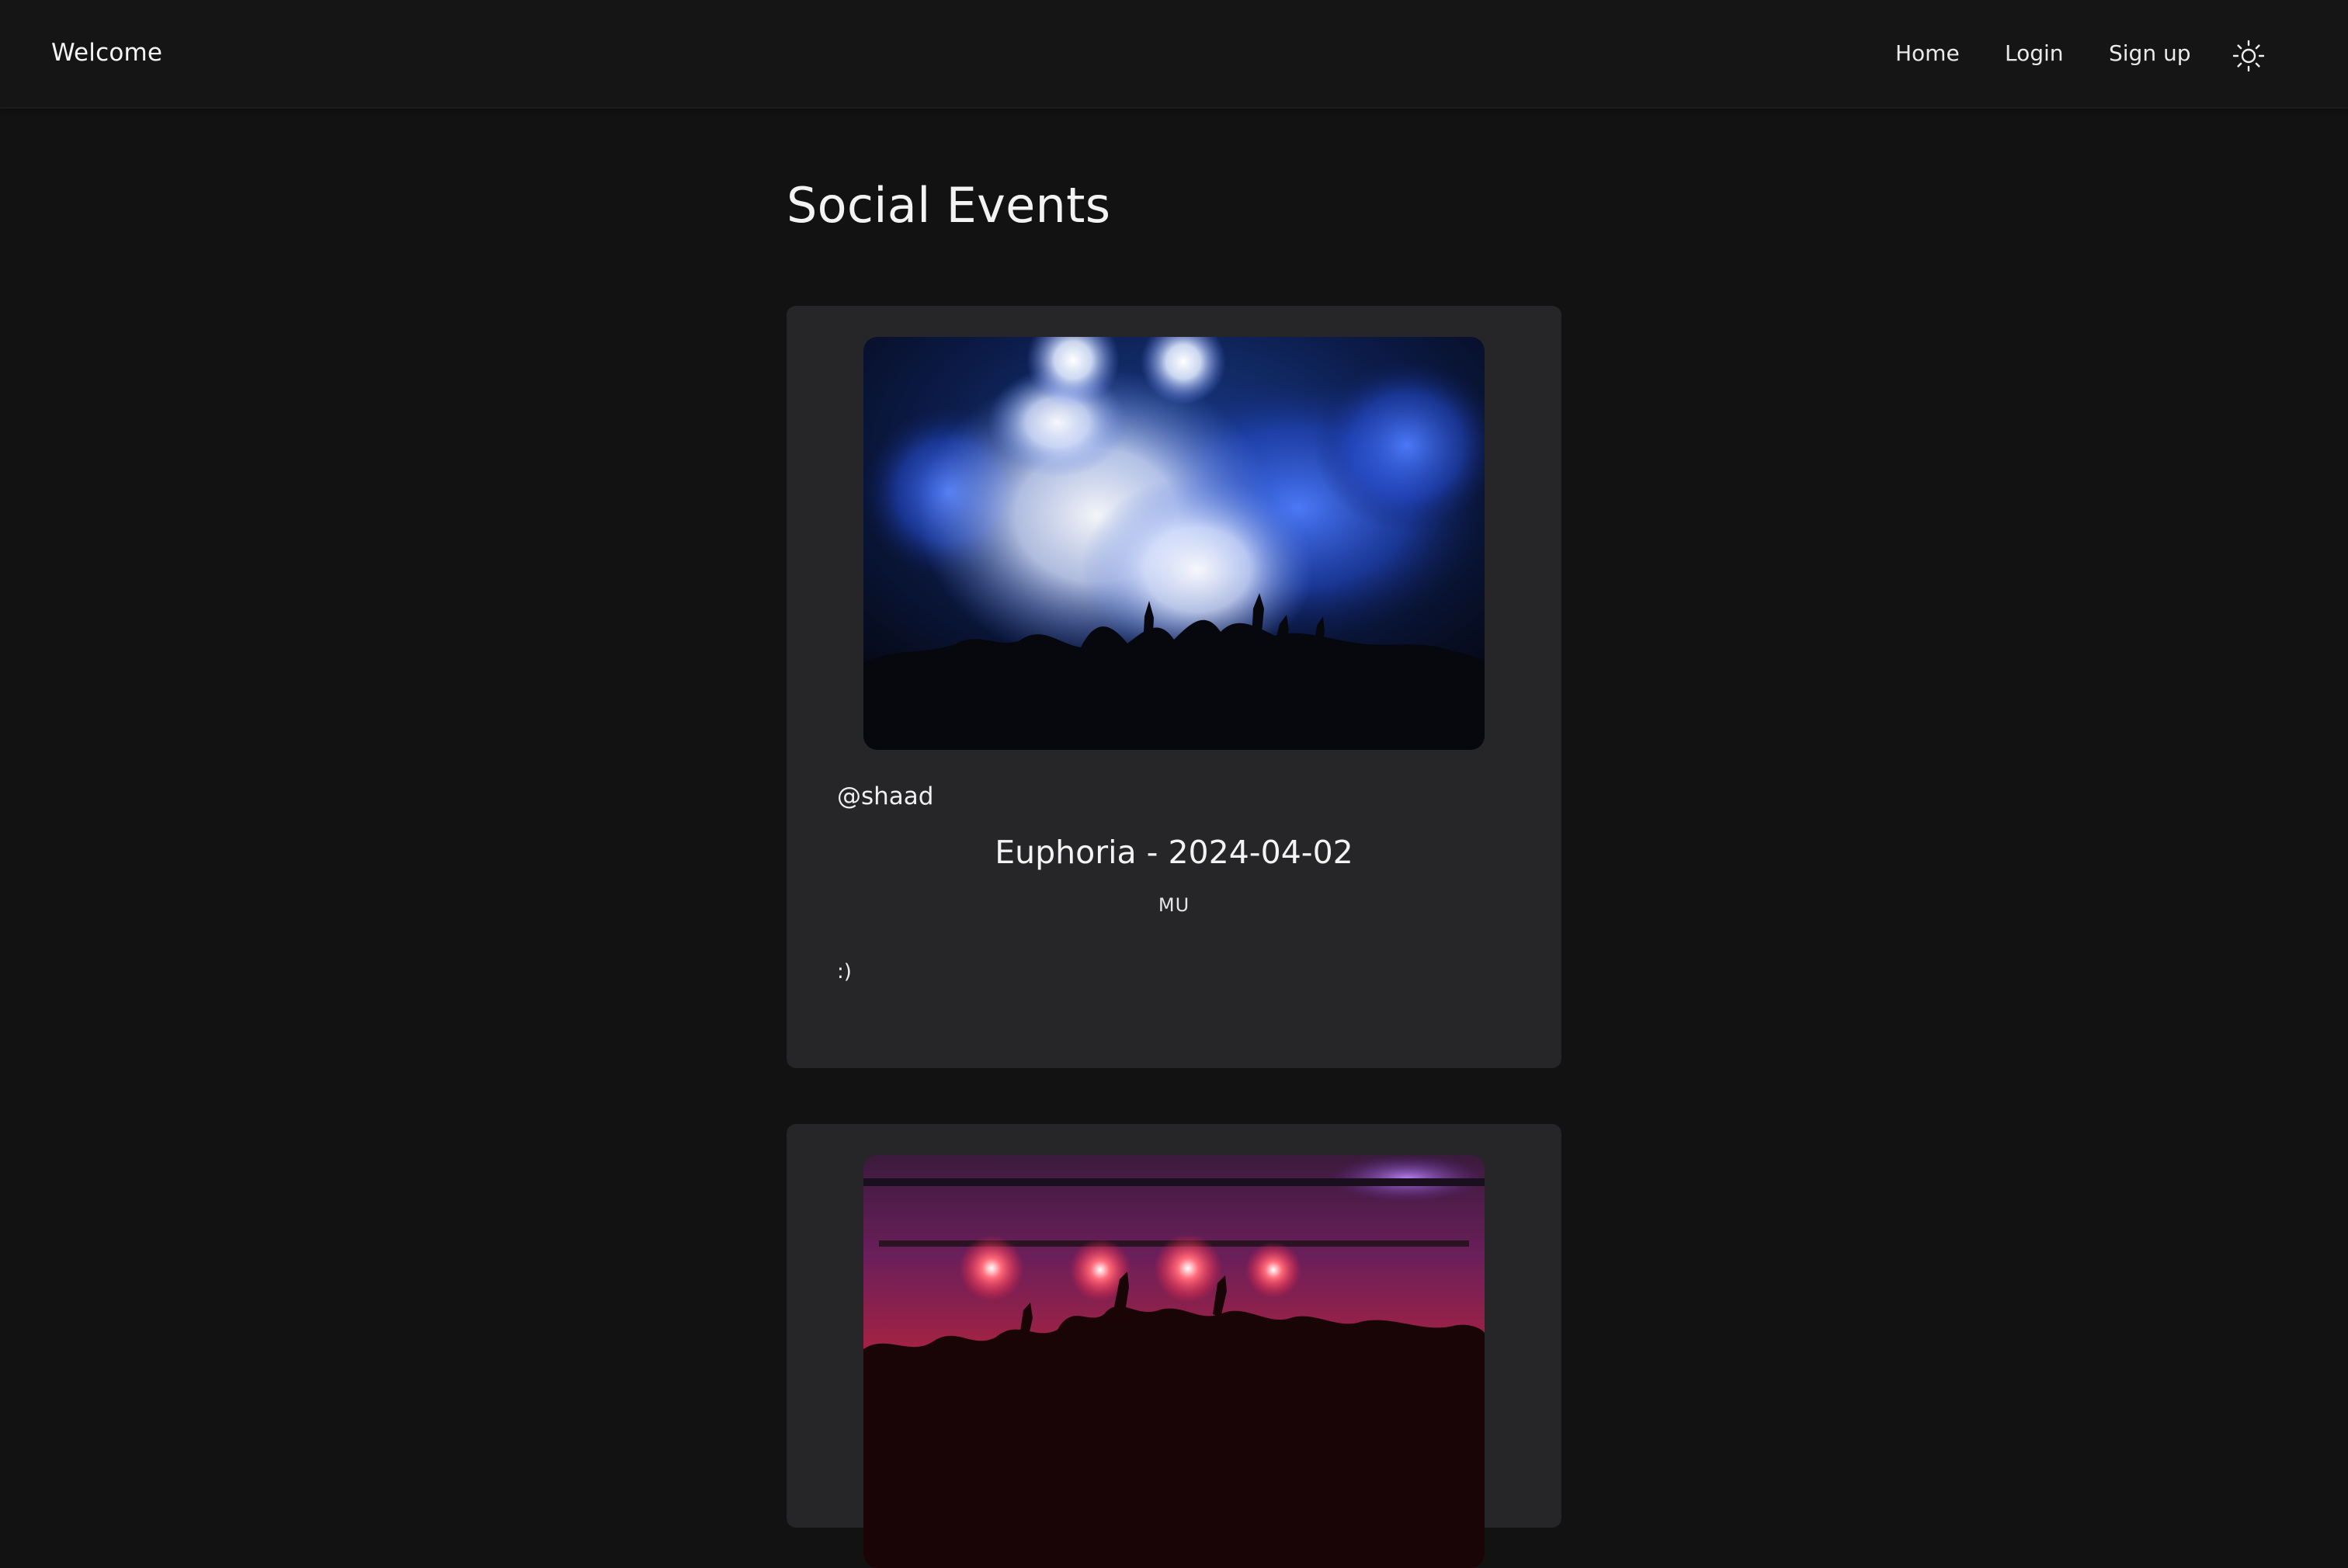 This screenshot has width=2348, height=1568. I want to click on event-card, so click(1174, 1346).